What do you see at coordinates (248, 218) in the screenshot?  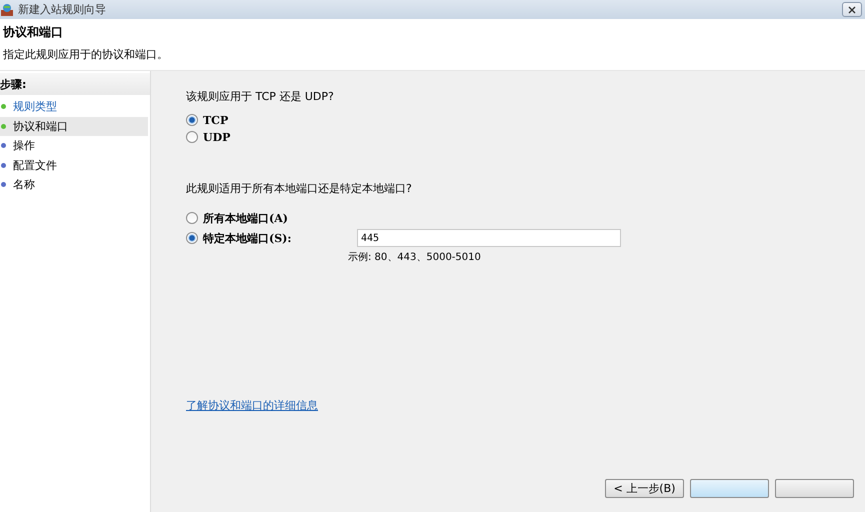 I see `radio-label: 所有本地端口(A)` at bounding box center [248, 218].